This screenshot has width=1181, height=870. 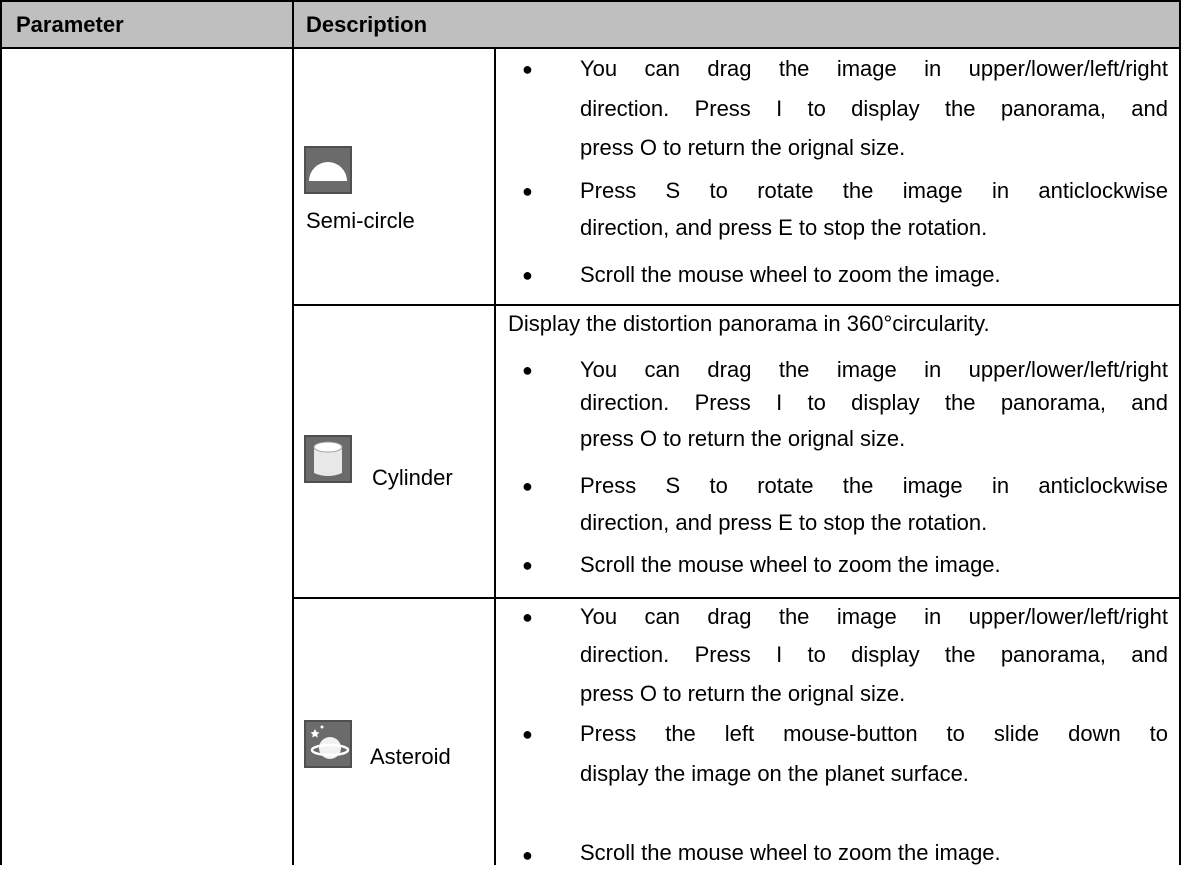 What do you see at coordinates (736, 24) in the screenshot?
I see `header-description-cell: Description` at bounding box center [736, 24].